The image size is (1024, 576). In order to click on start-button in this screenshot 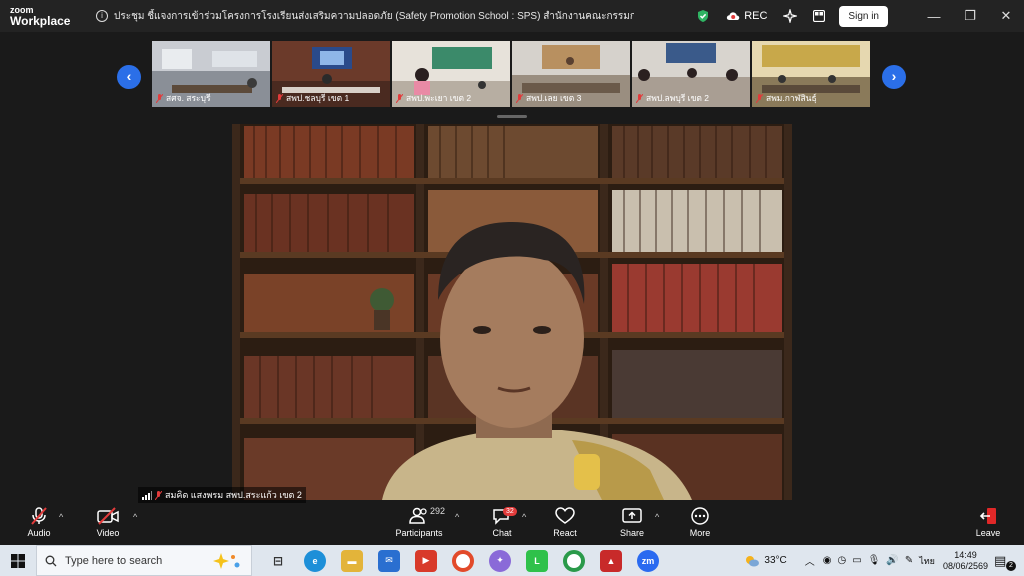, I will do `click(18, 560)`.